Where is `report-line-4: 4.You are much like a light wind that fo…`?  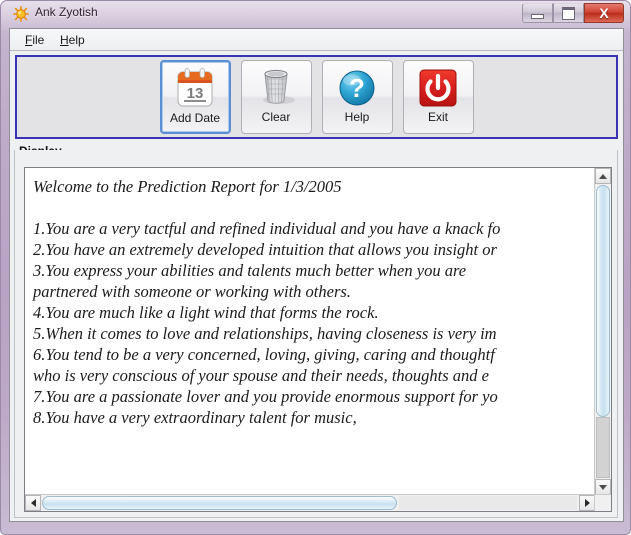
report-line-4: 4.You are much like a light wind that fo… is located at coordinates (206, 312).